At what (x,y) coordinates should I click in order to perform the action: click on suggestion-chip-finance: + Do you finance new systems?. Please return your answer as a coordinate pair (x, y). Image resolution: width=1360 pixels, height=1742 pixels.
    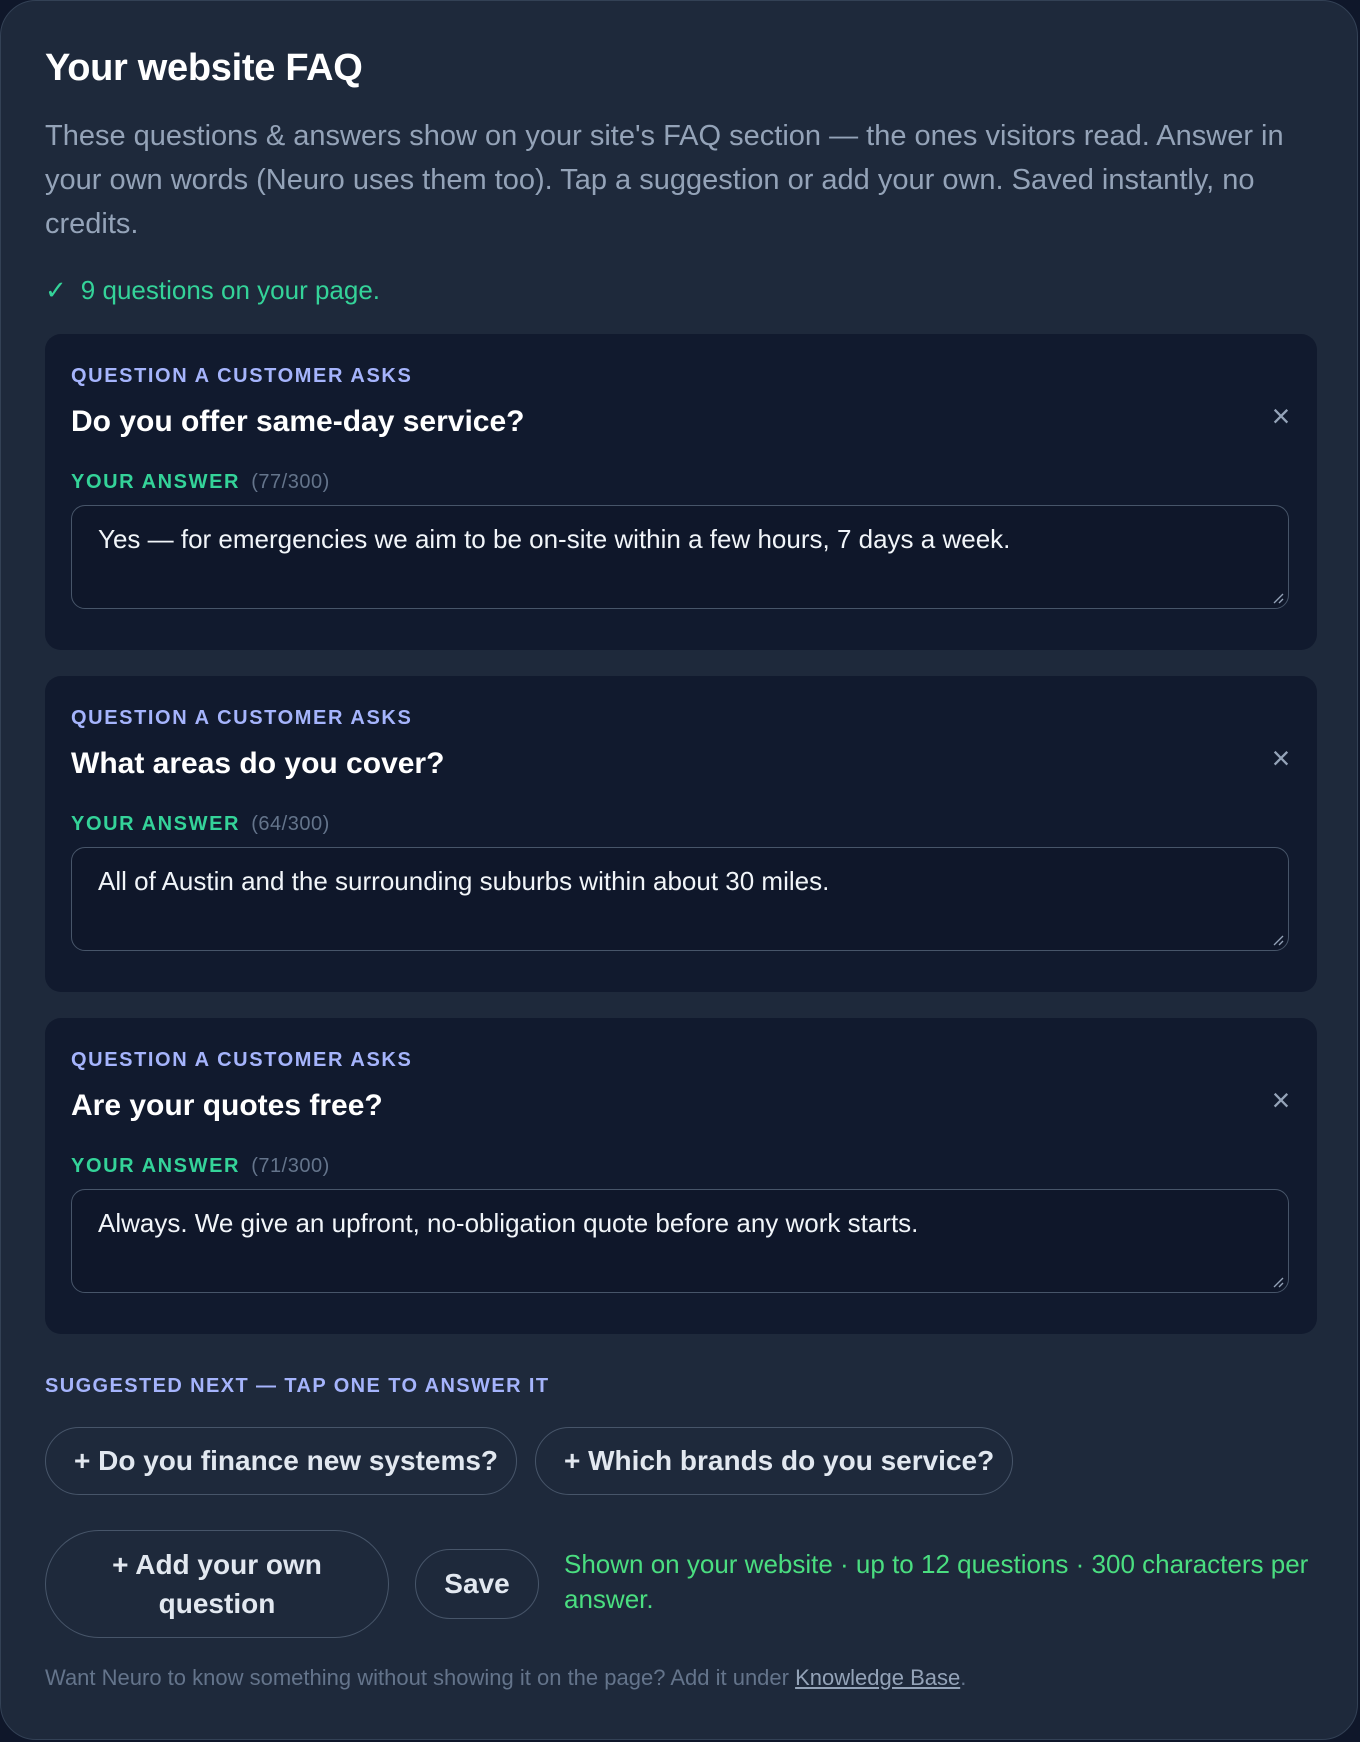
    Looking at the image, I should click on (281, 1461).